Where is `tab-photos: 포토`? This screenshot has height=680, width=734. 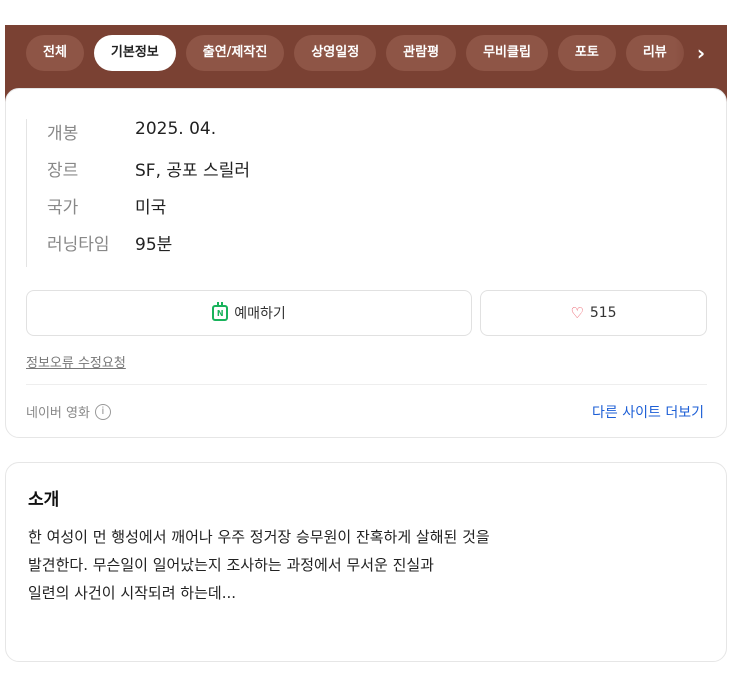 tab-photos: 포토 is located at coordinates (586, 53).